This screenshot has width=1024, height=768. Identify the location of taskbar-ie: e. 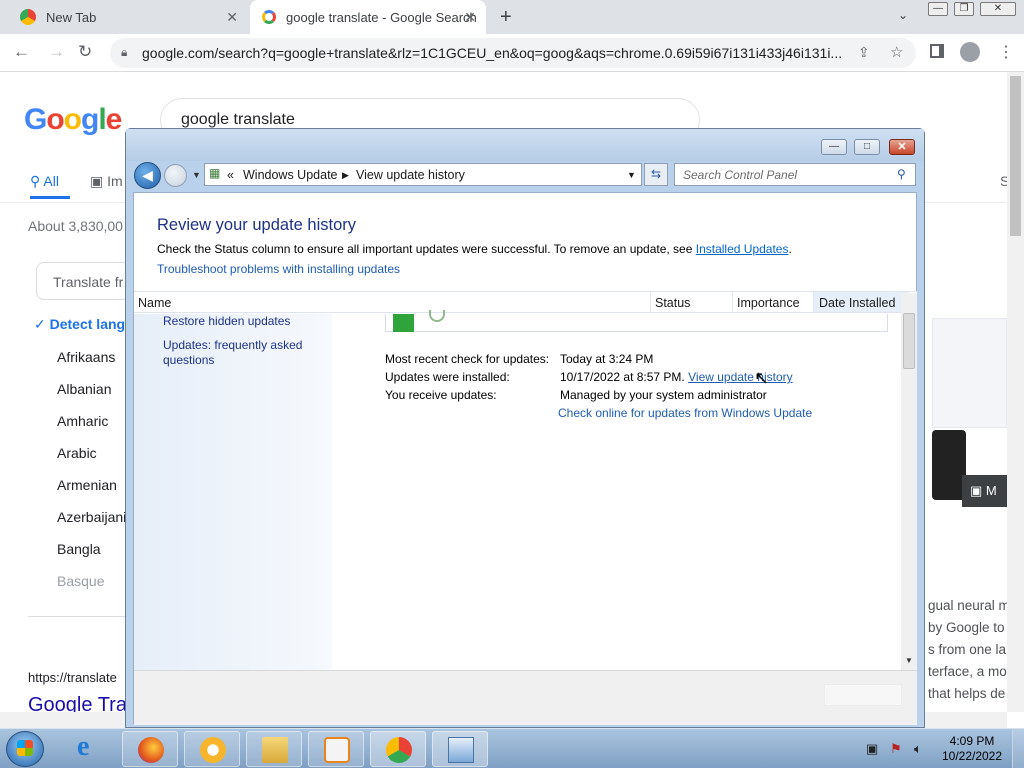
(90, 749).